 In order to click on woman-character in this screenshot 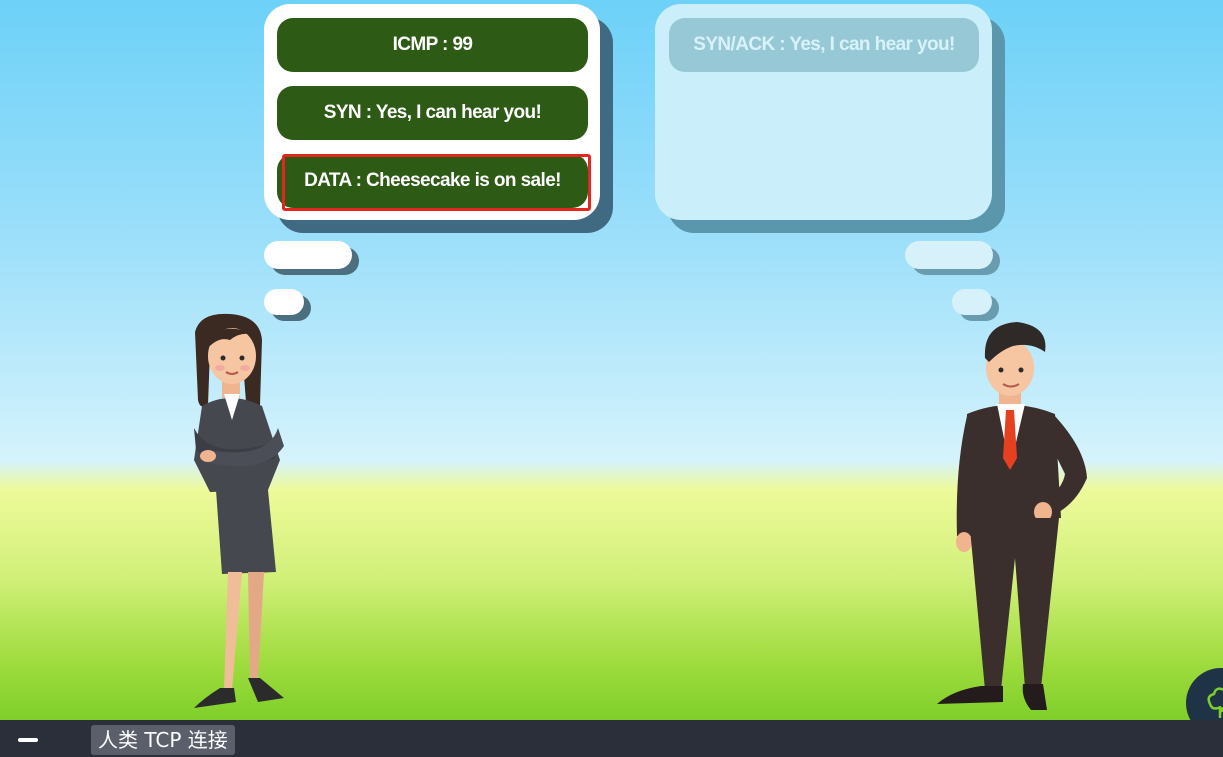, I will do `click(239, 510)`.